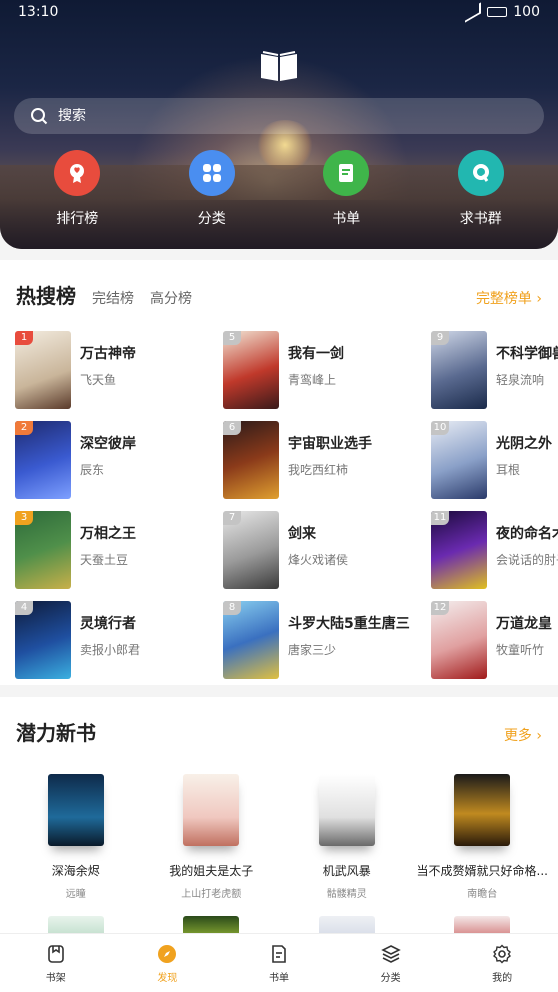 This screenshot has width=558, height=992. Describe the element at coordinates (502, 954) in the screenshot. I see `settings-icon` at that location.